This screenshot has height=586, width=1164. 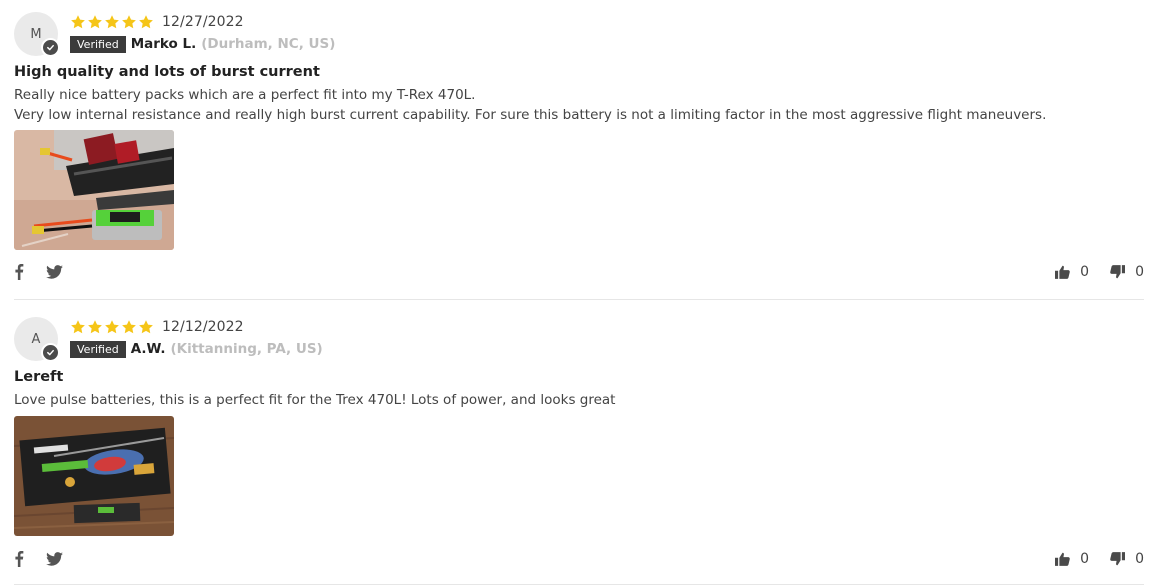 I want to click on author-name: A.W., so click(x=148, y=349).